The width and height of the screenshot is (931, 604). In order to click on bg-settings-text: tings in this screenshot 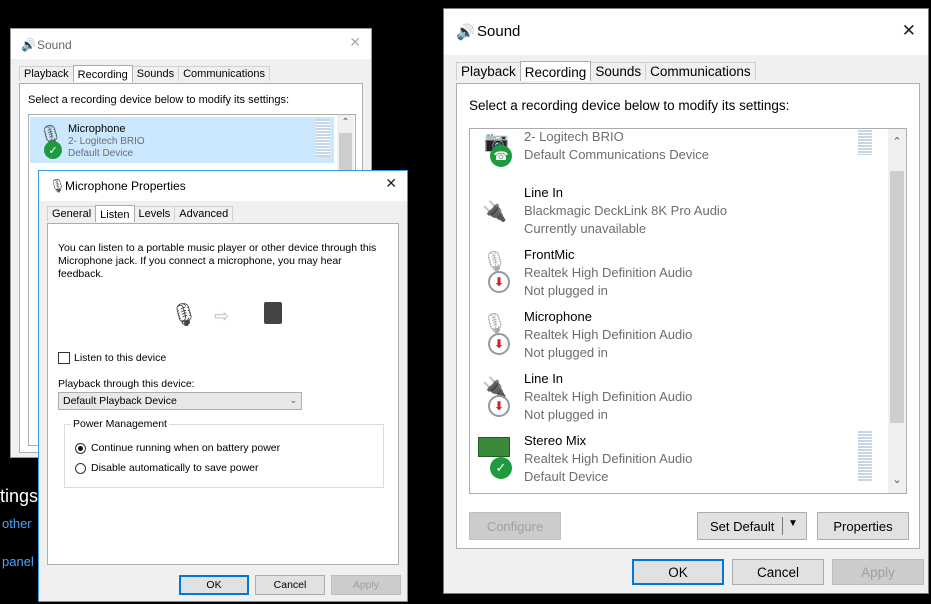, I will do `click(19, 496)`.